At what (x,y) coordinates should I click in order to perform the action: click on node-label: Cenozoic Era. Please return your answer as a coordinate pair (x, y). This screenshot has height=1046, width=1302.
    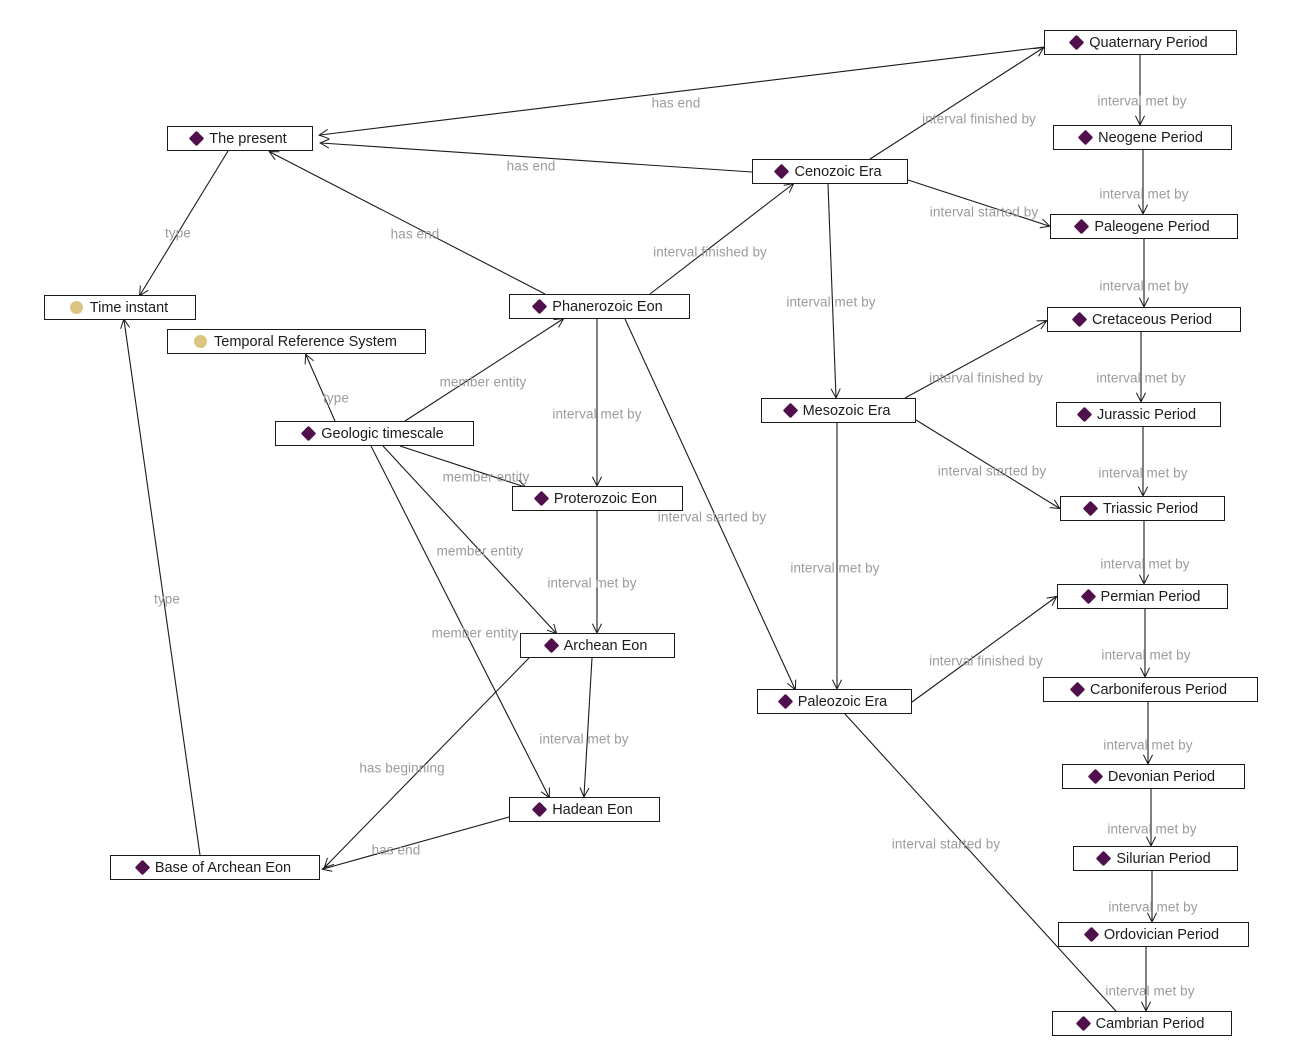
    Looking at the image, I should click on (838, 171).